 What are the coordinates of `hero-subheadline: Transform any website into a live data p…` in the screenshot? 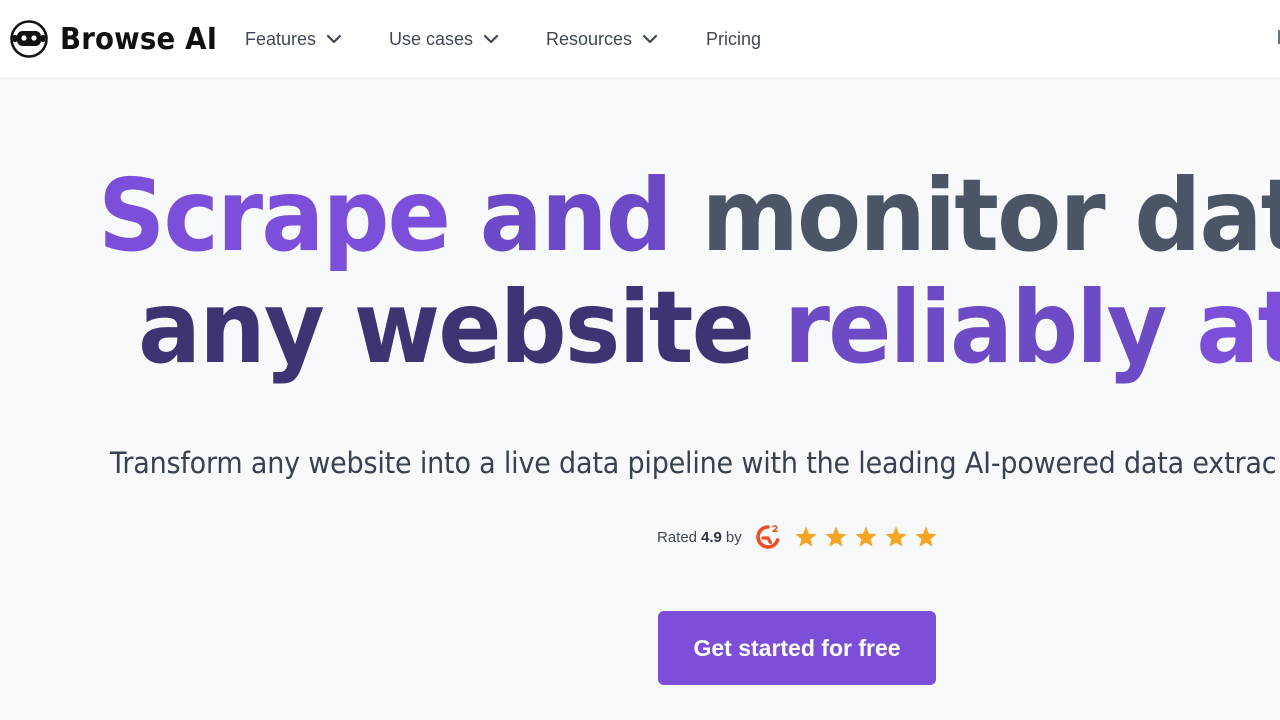 It's located at (693, 463).